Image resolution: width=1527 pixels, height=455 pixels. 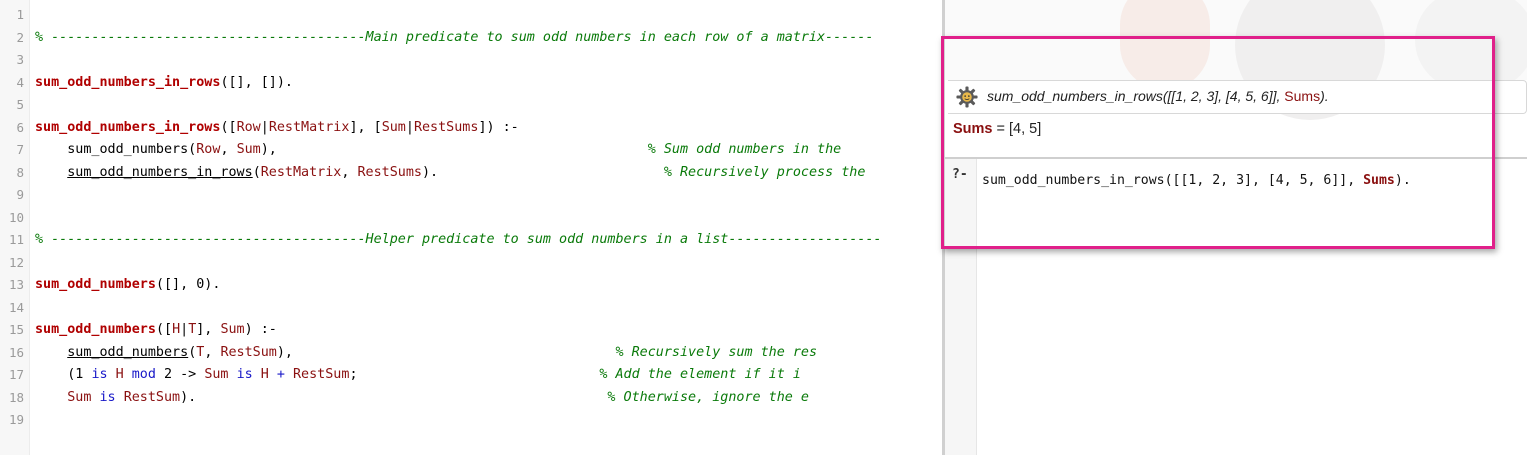 What do you see at coordinates (16, 397) in the screenshot?
I see `line-number: 18` at bounding box center [16, 397].